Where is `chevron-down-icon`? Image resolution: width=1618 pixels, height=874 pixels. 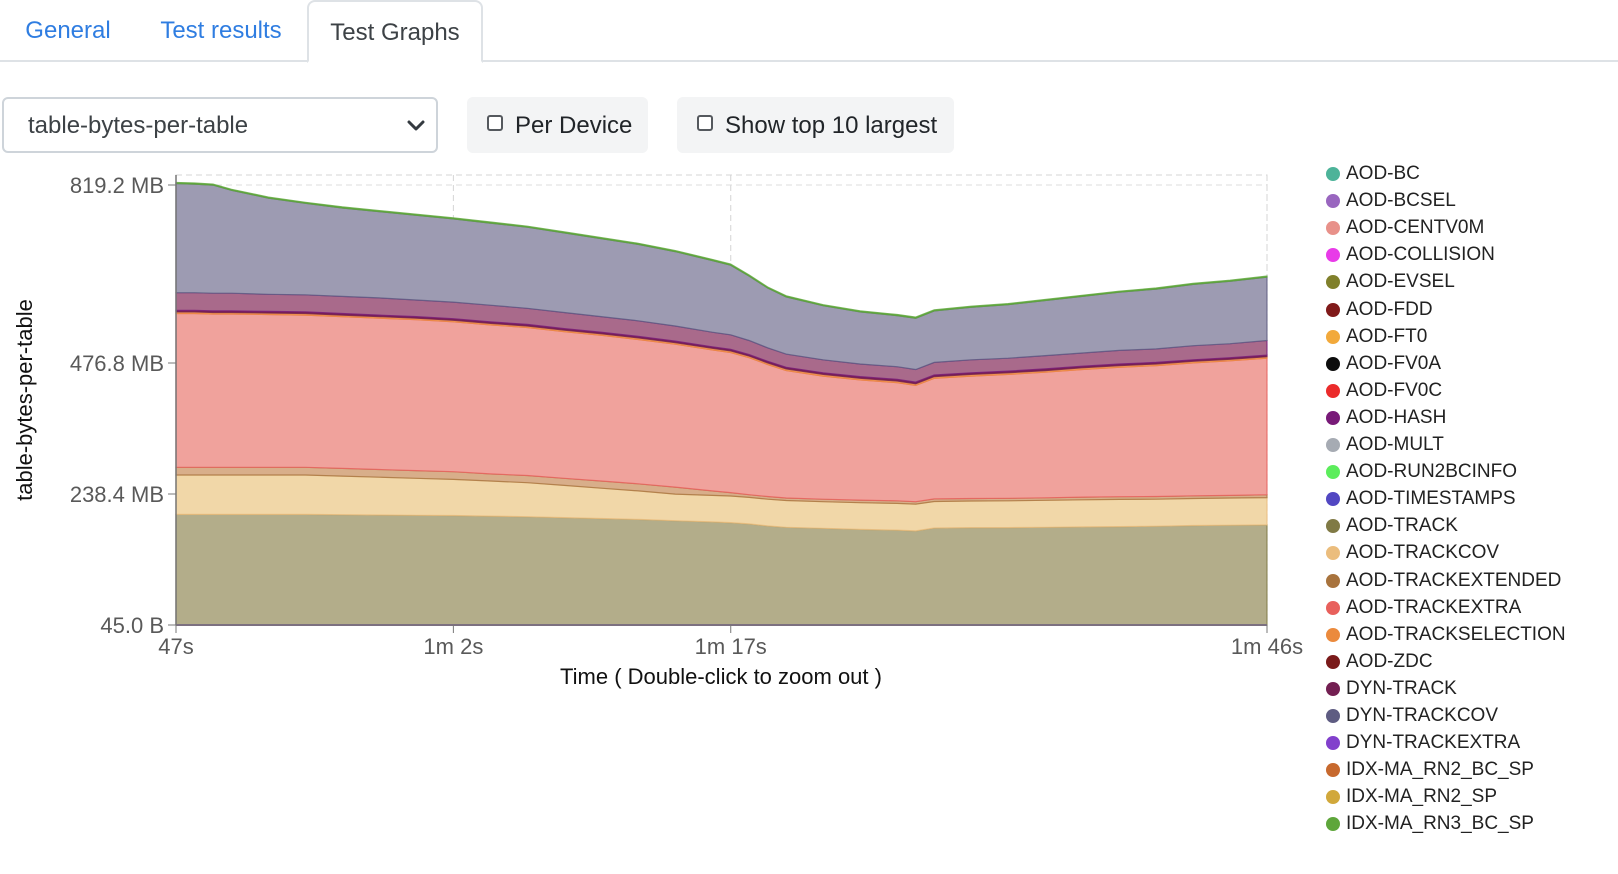
chevron-down-icon is located at coordinates (416, 125).